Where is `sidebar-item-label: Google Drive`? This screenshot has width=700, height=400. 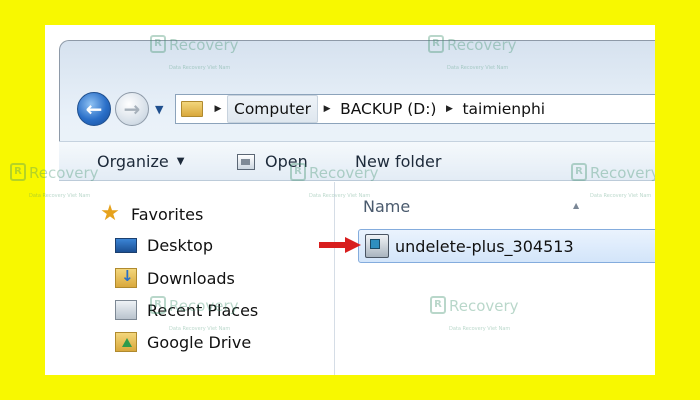
sidebar-item-label: Google Drive is located at coordinates (199, 342).